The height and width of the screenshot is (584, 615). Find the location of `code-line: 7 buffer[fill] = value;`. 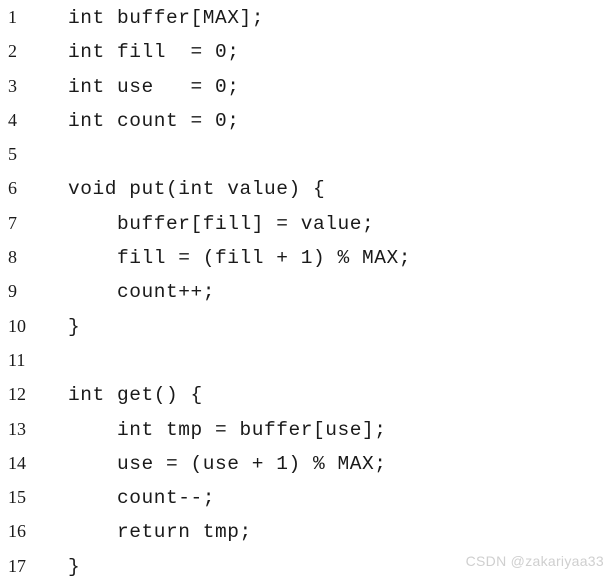

code-line: 7 buffer[fill] = value; is located at coordinates (307, 223).